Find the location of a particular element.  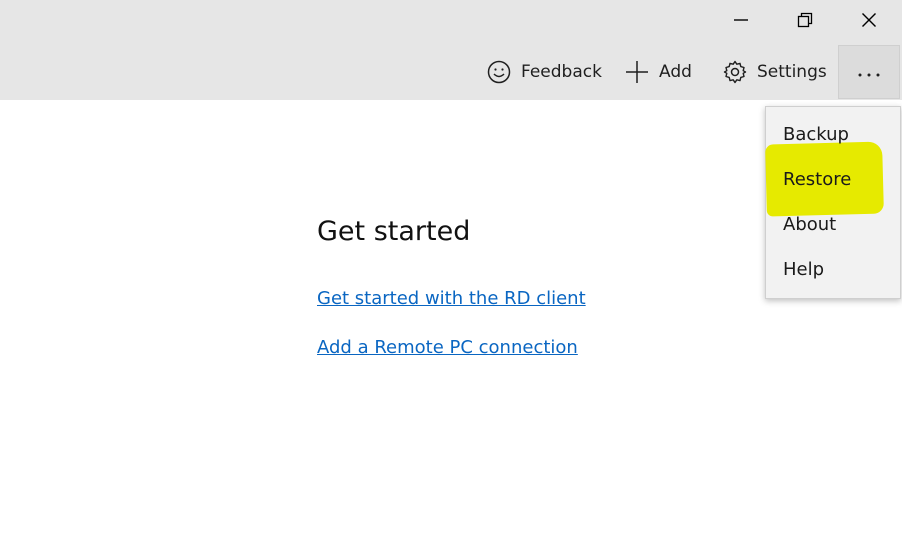

menu-item-backup: Backup is located at coordinates (816, 134).